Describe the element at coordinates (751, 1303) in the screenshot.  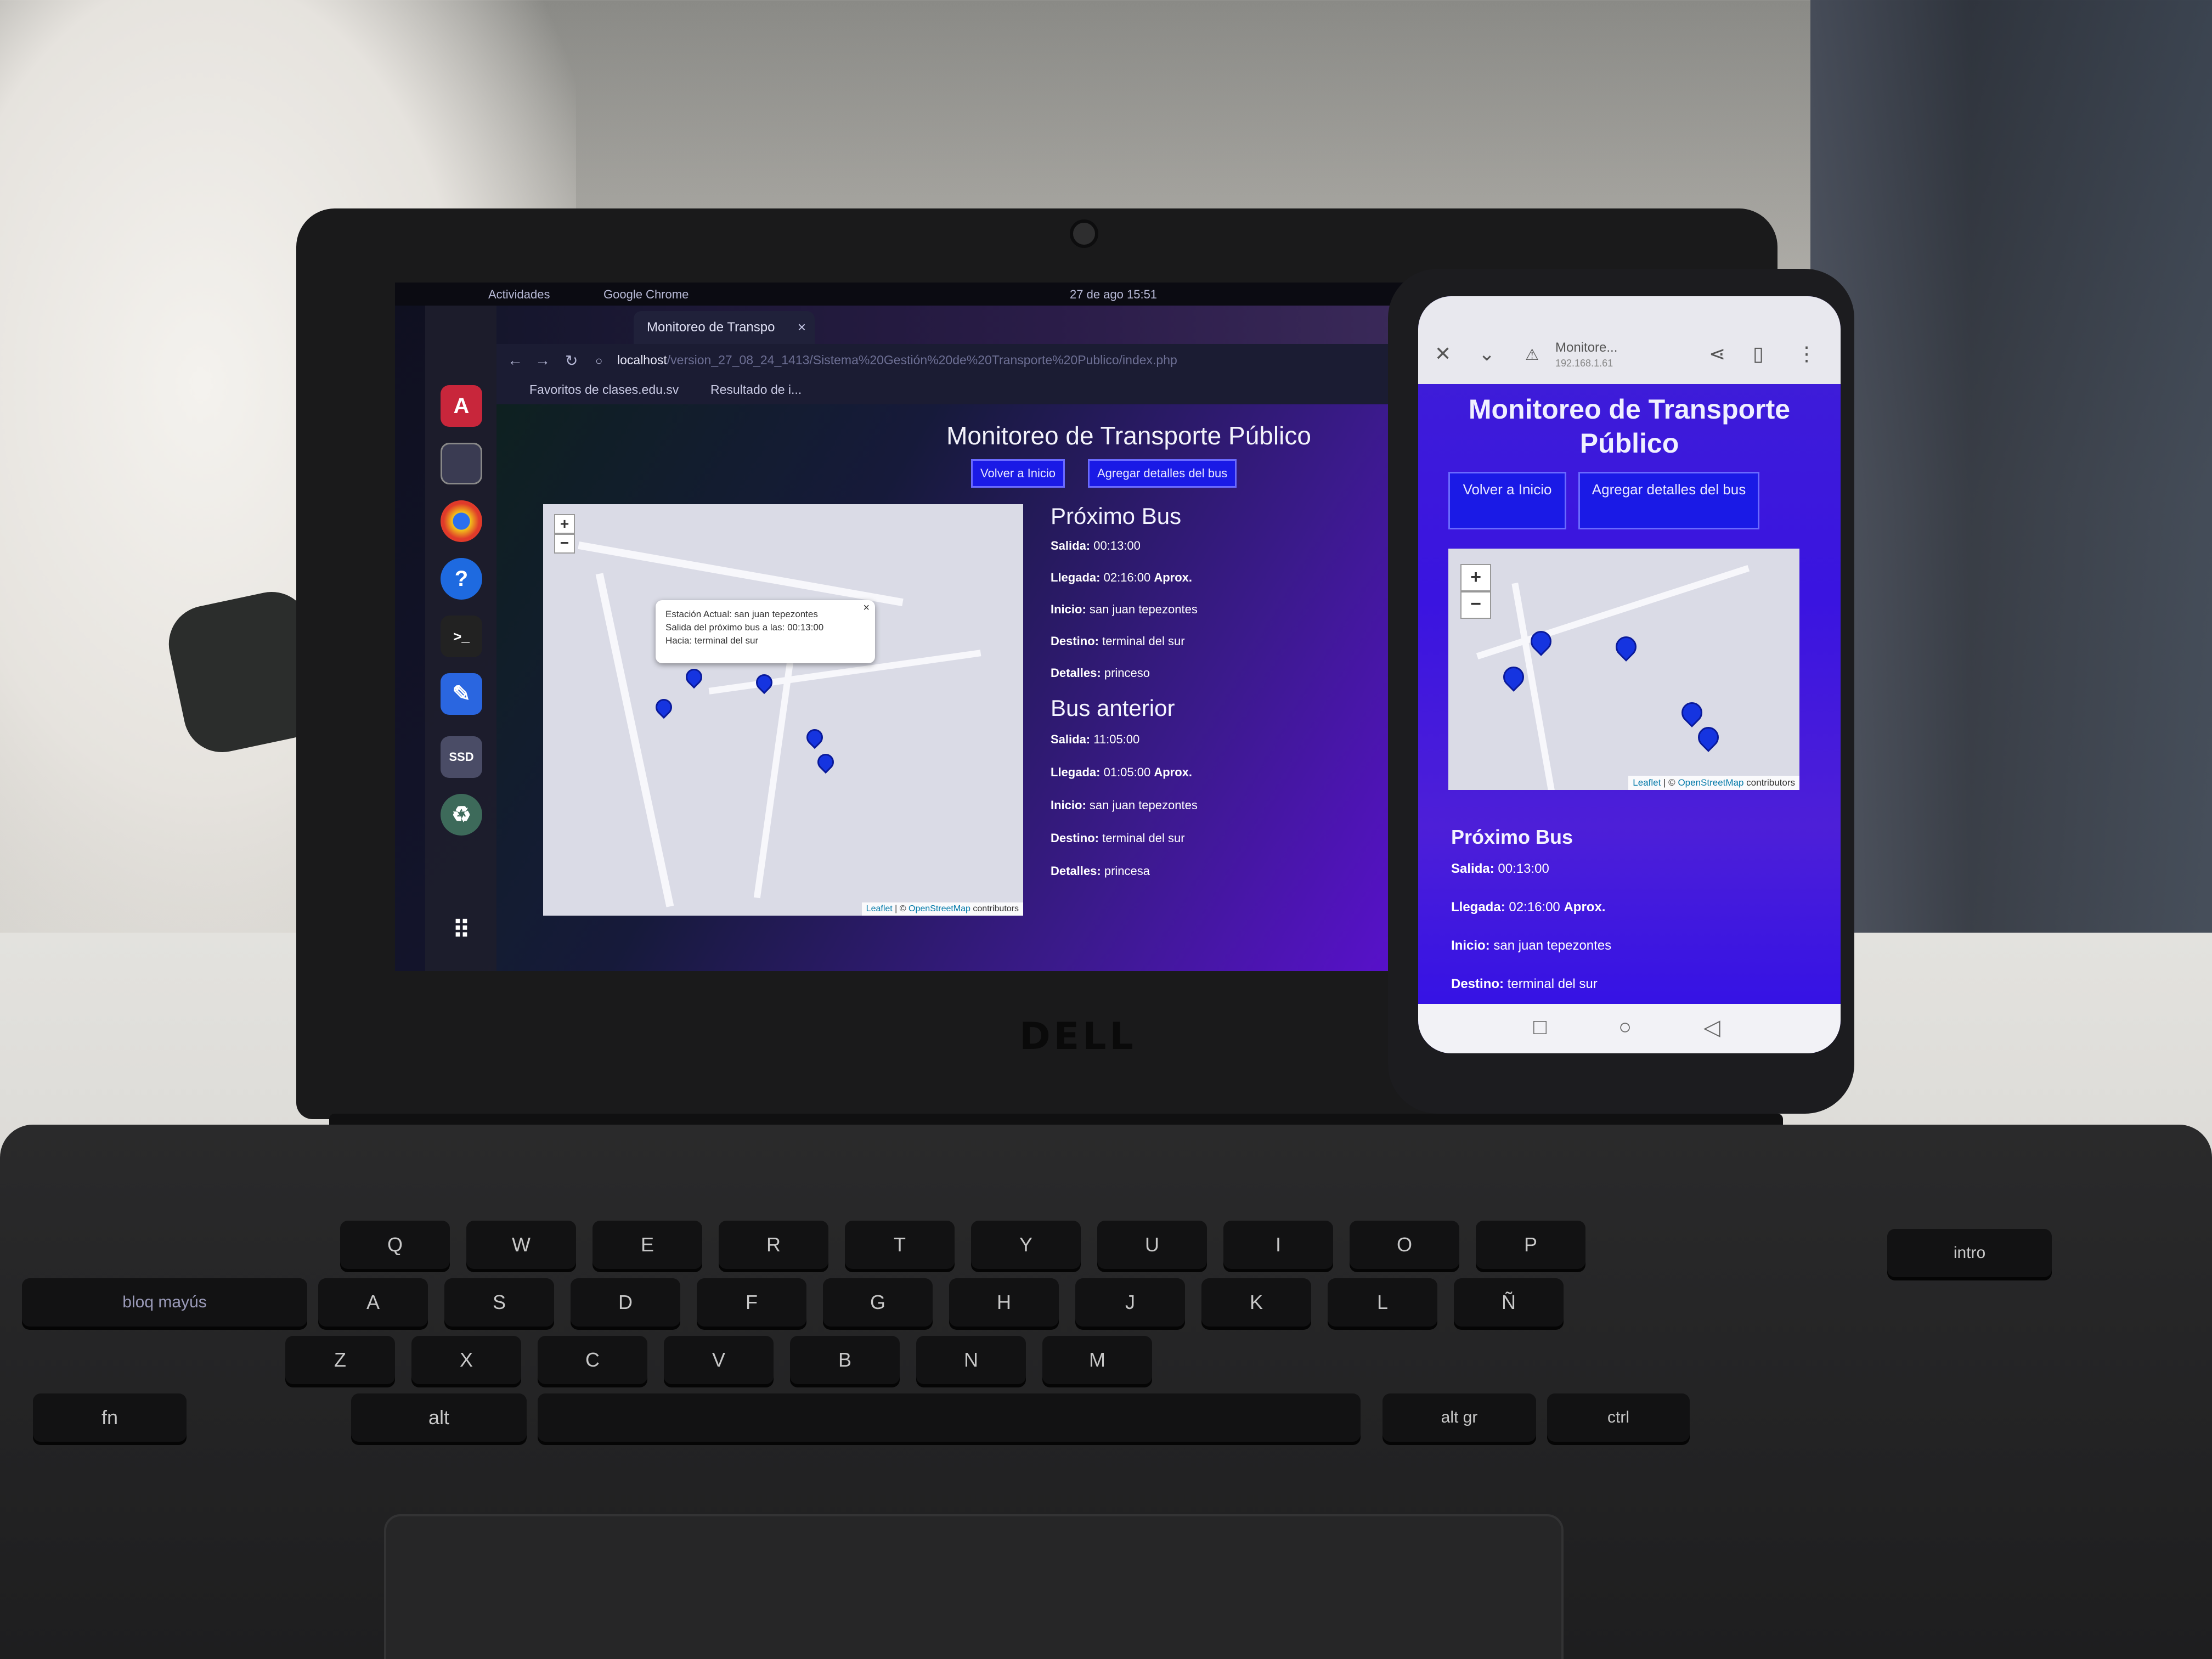
I see `key-f: F` at that location.